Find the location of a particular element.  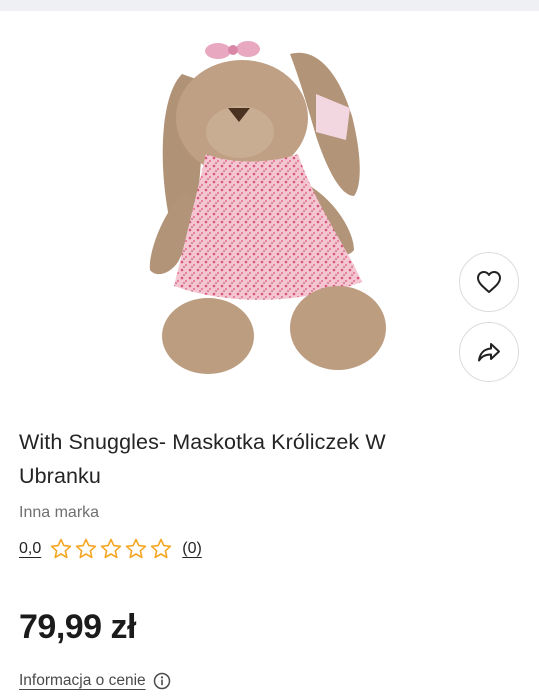

price-info: Informacja o cenie is located at coordinates (95, 681).